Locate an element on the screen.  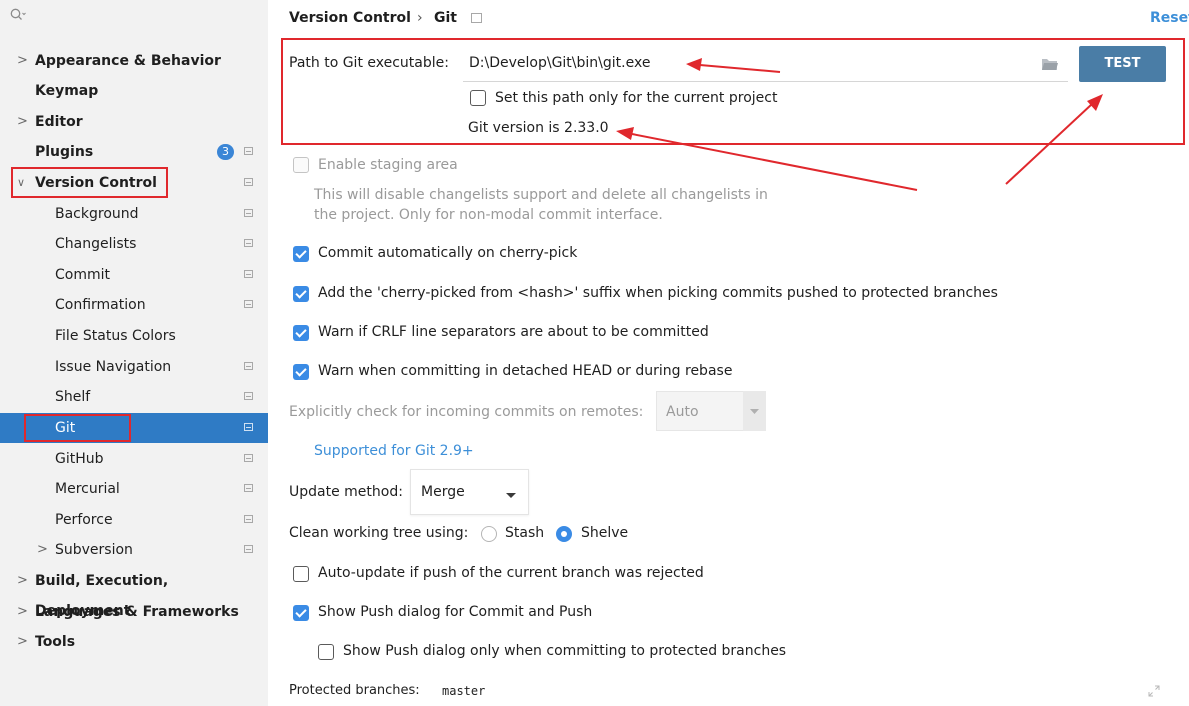
sidebar-item-issue-navigation: Issue Navigation is located at coordinates (134, 367).